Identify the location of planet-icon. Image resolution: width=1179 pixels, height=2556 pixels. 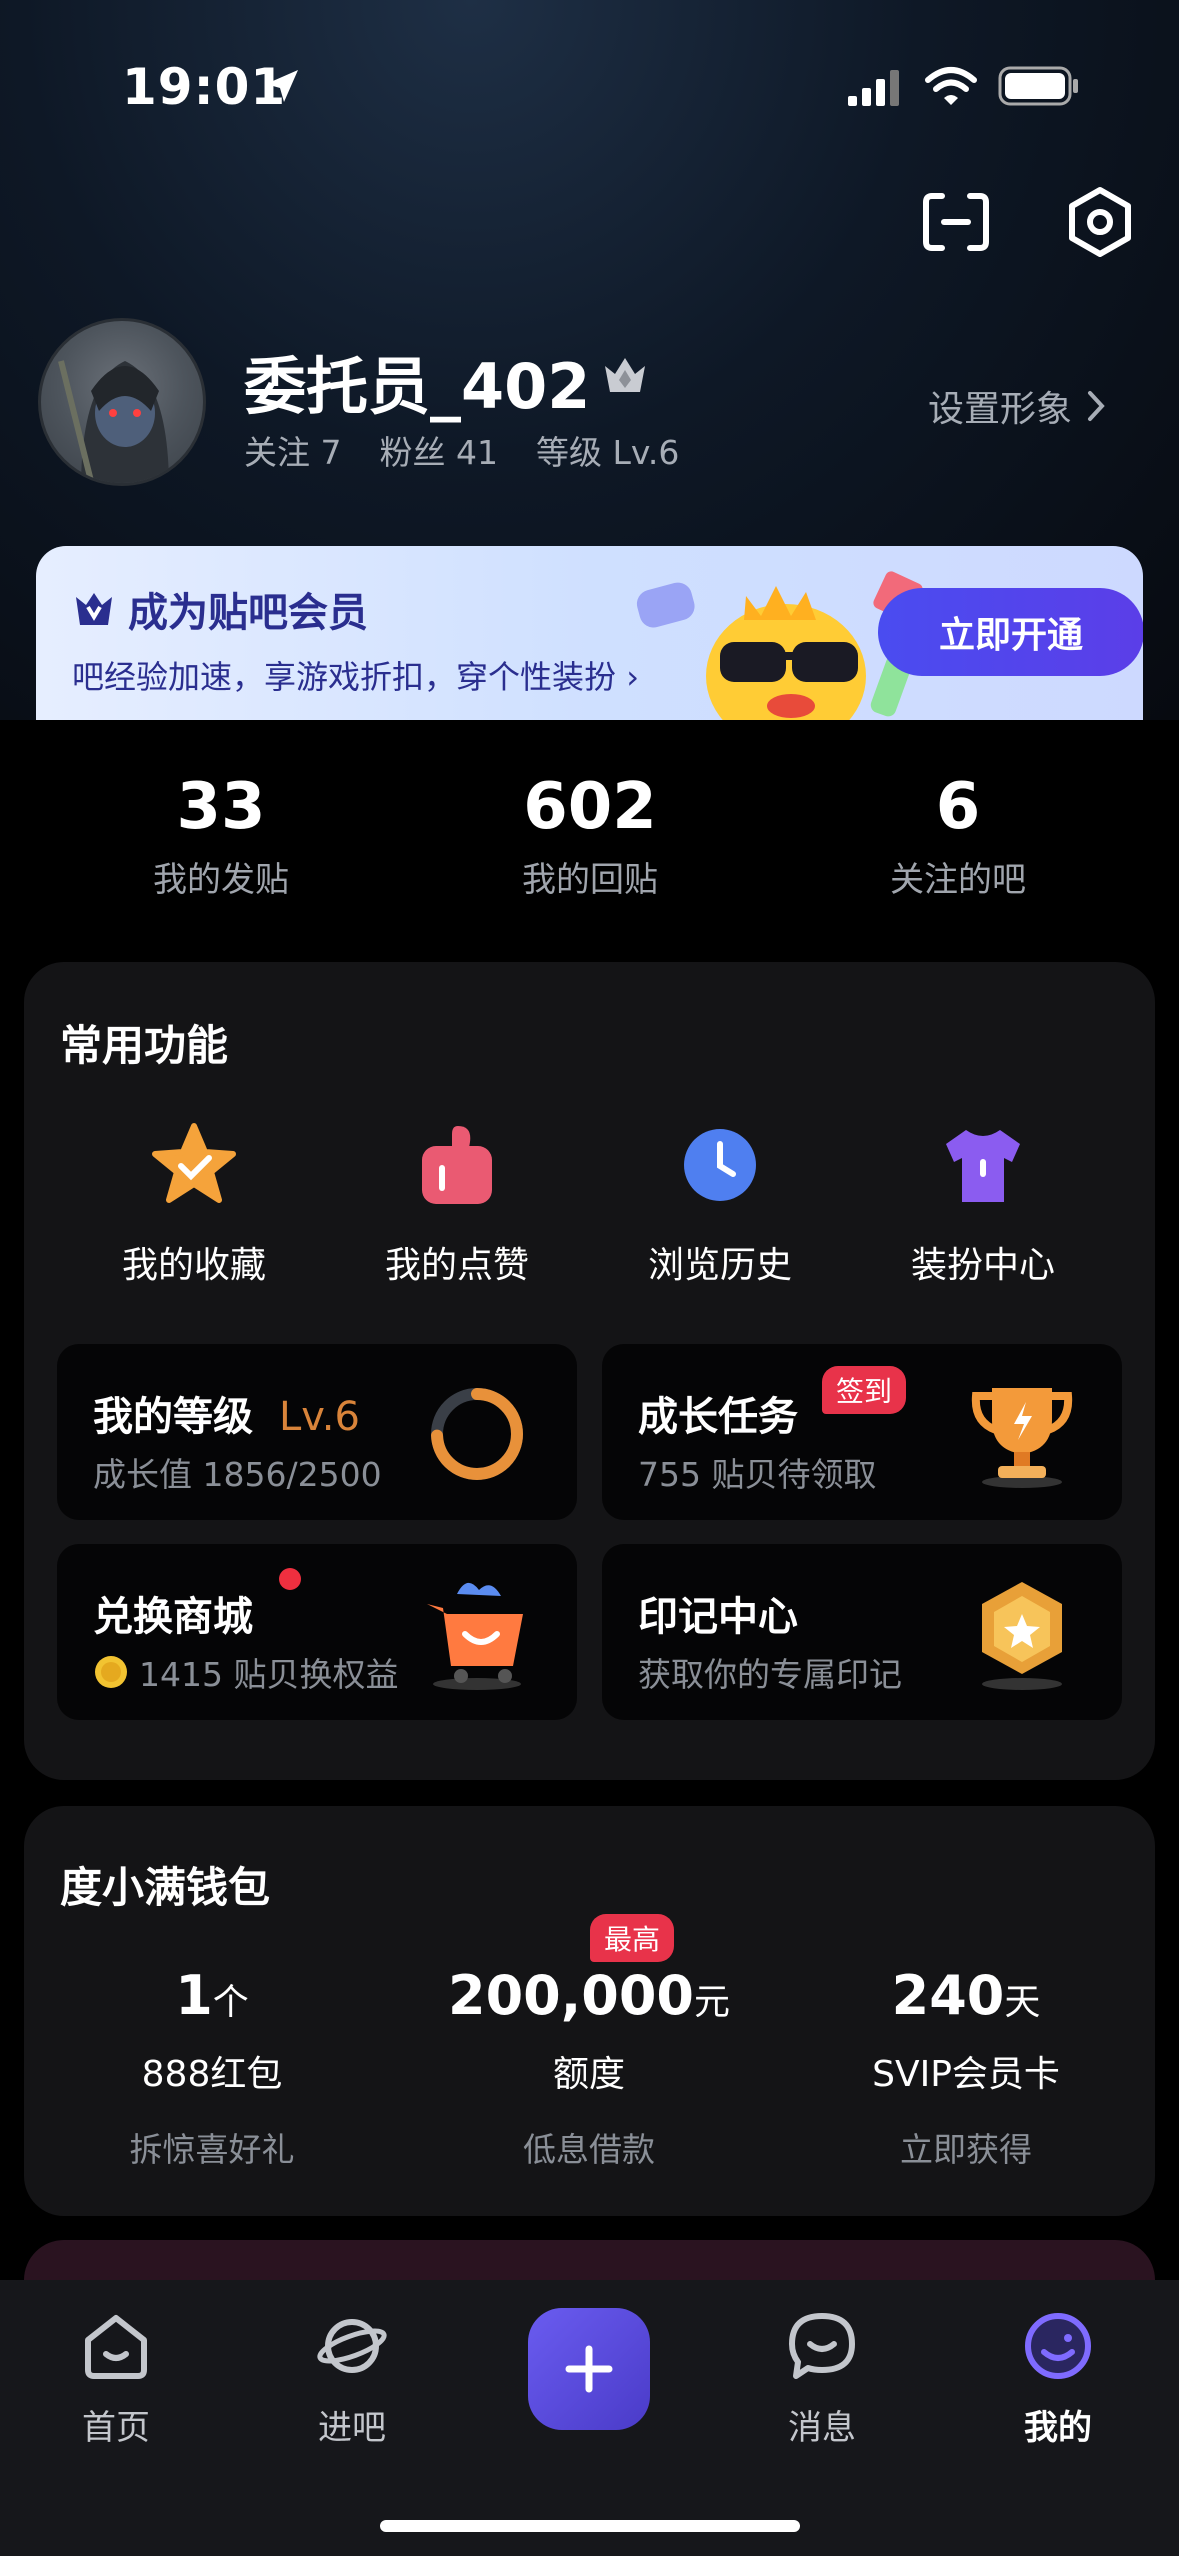
(352, 2346).